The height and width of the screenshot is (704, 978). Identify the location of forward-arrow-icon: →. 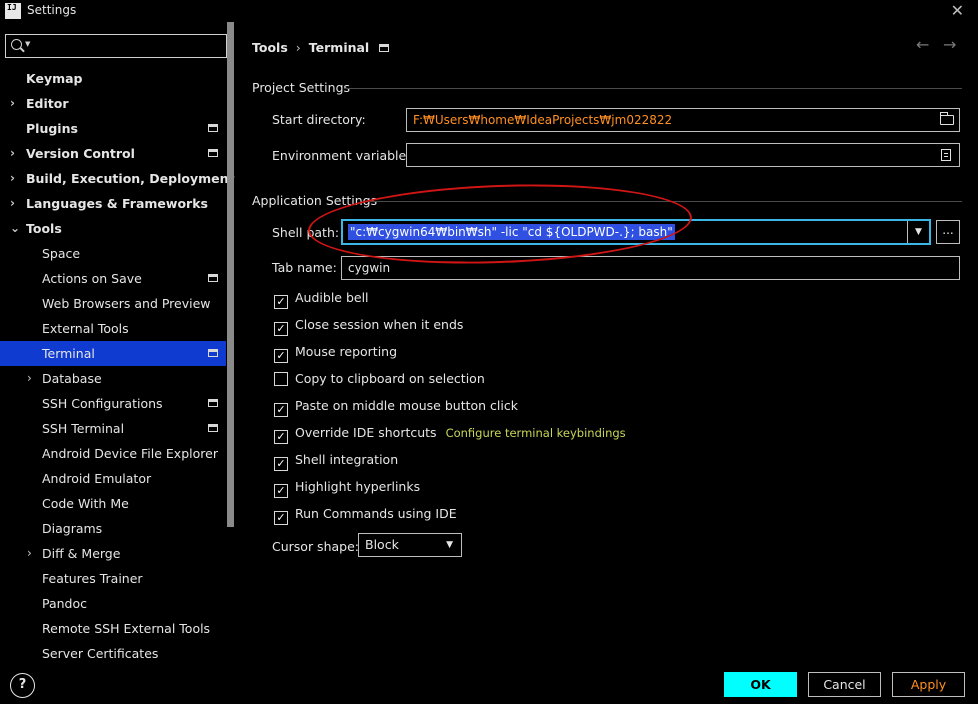
(949, 44).